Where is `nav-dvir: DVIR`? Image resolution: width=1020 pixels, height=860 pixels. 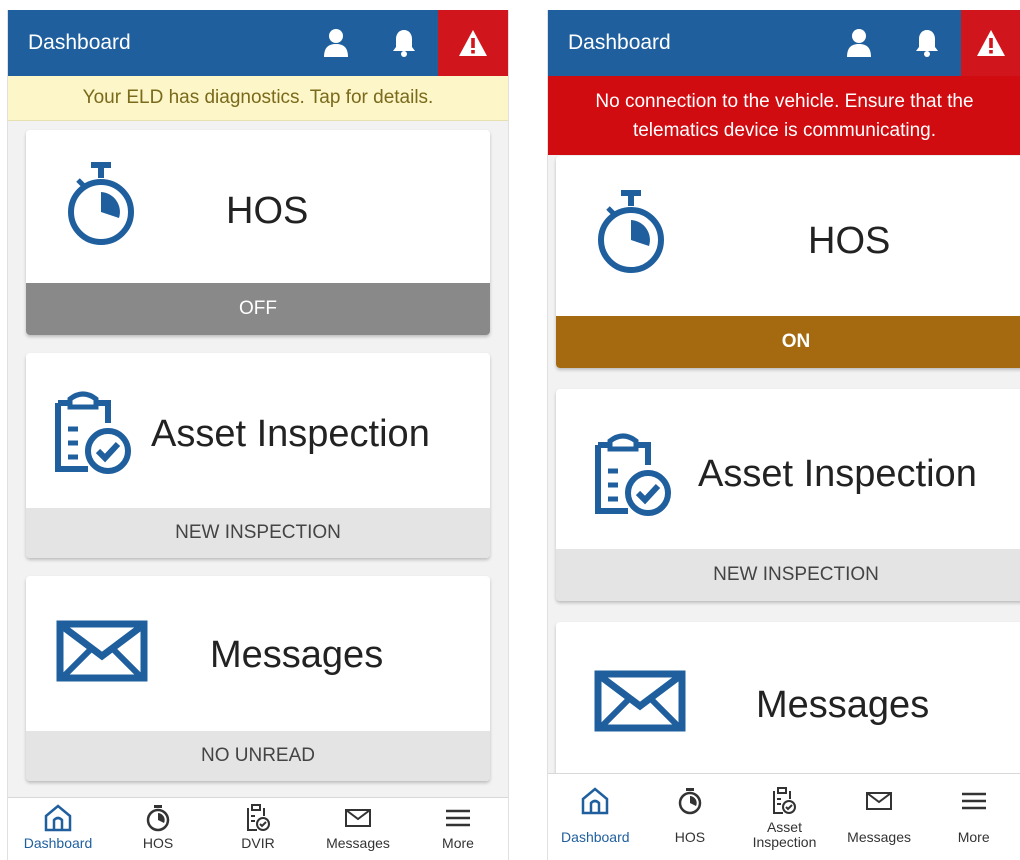 nav-dvir: DVIR is located at coordinates (258, 829).